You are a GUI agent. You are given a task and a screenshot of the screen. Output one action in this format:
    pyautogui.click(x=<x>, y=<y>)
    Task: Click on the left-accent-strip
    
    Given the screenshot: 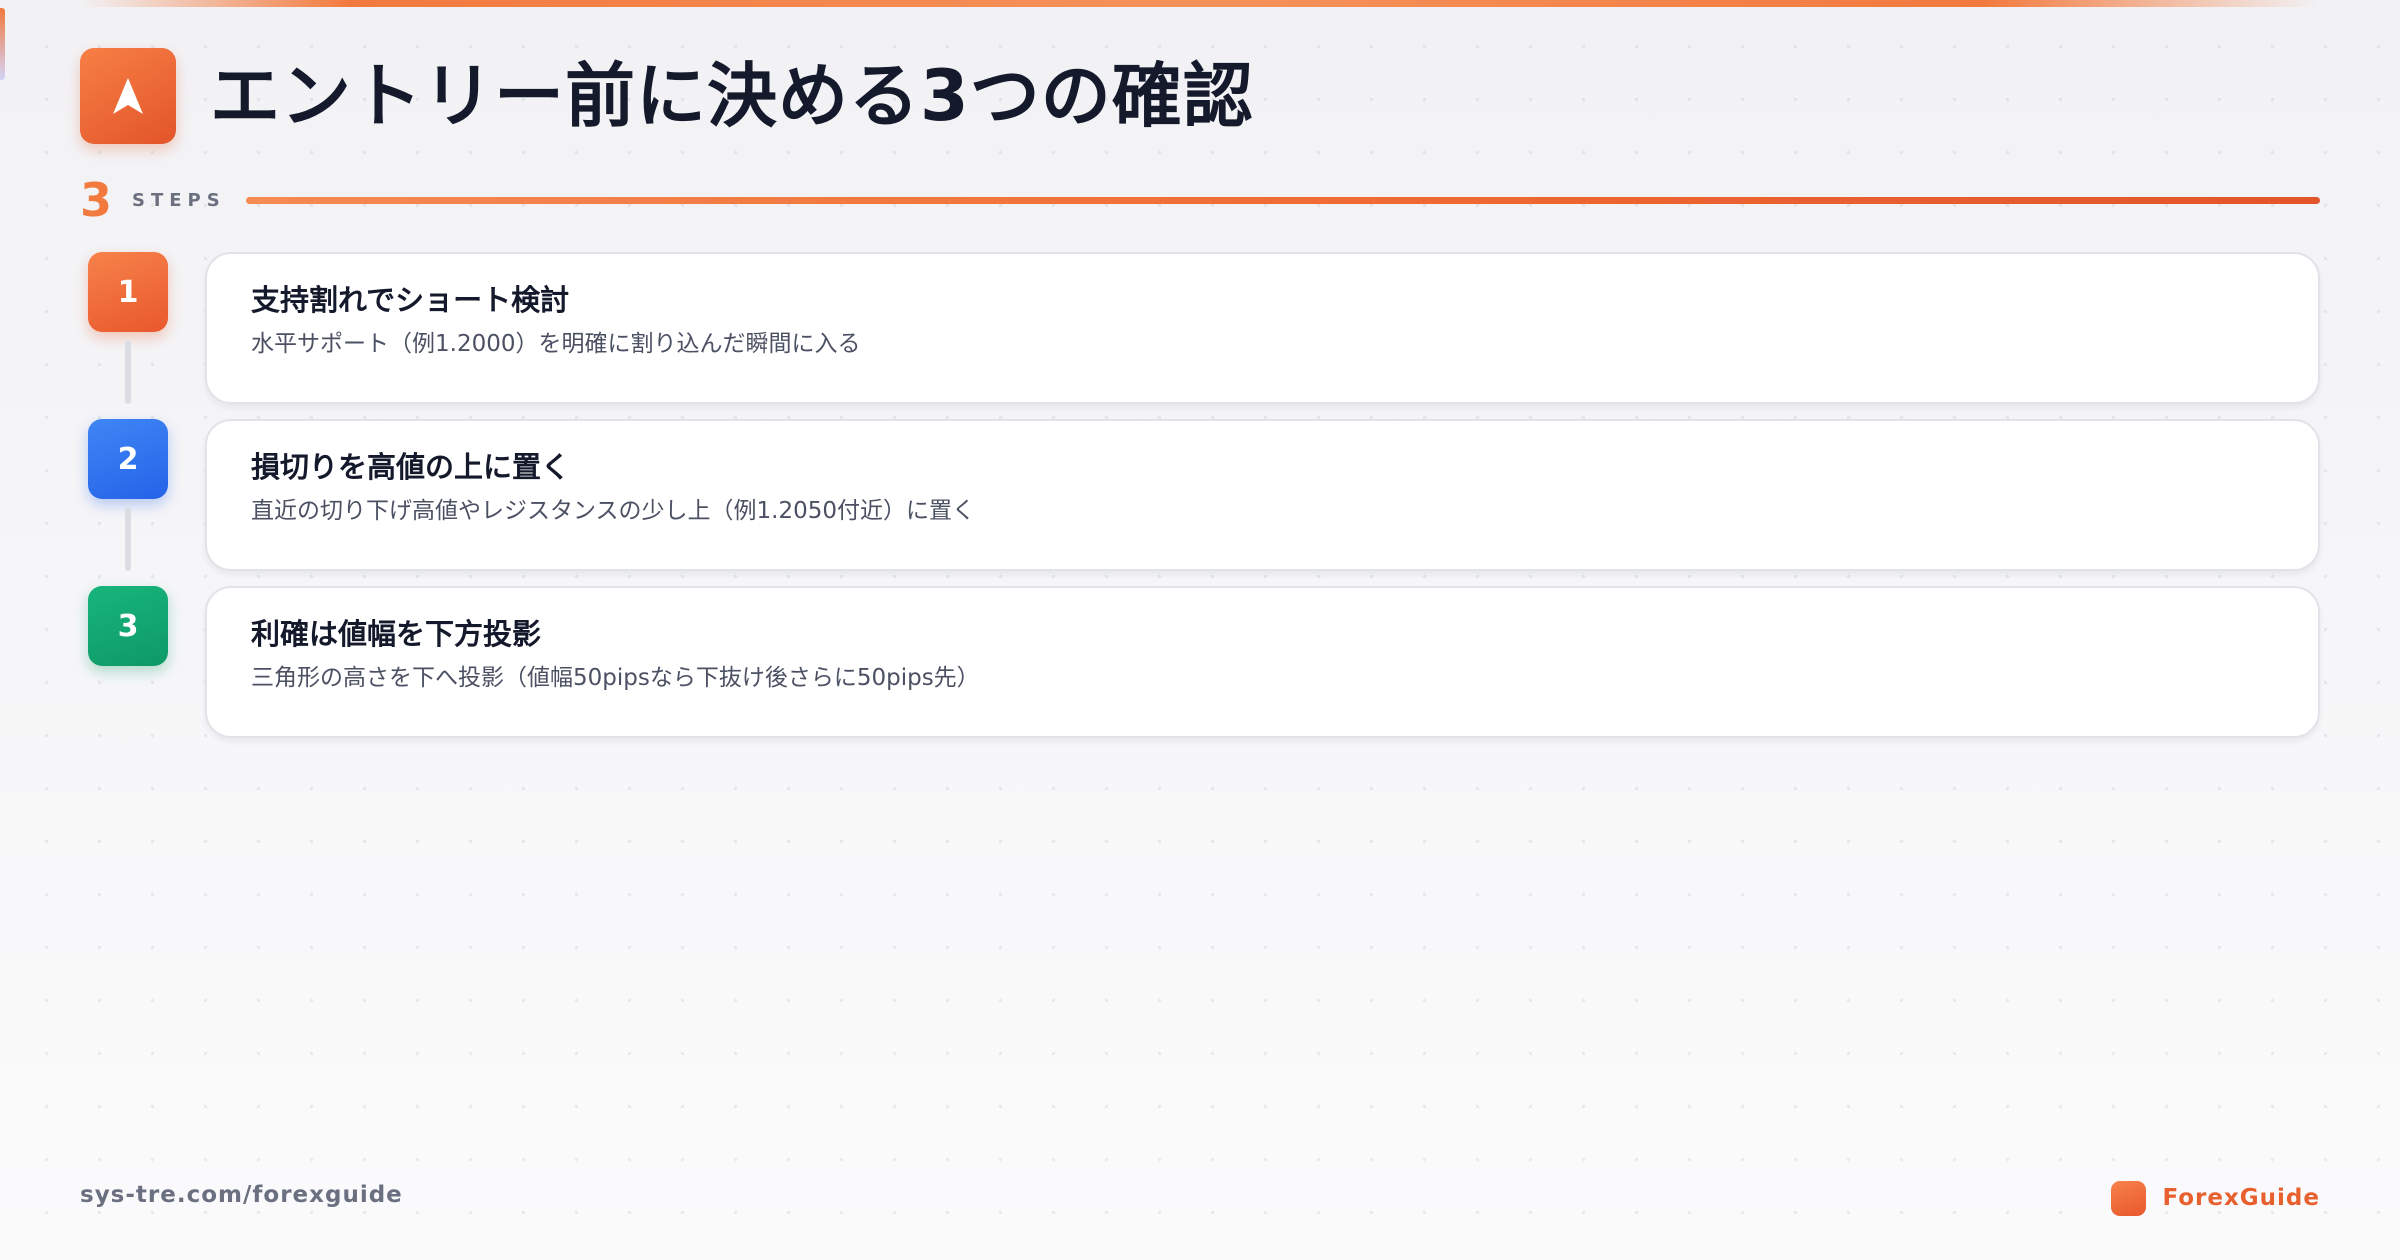 What is the action you would take?
    pyautogui.click(x=2, y=44)
    